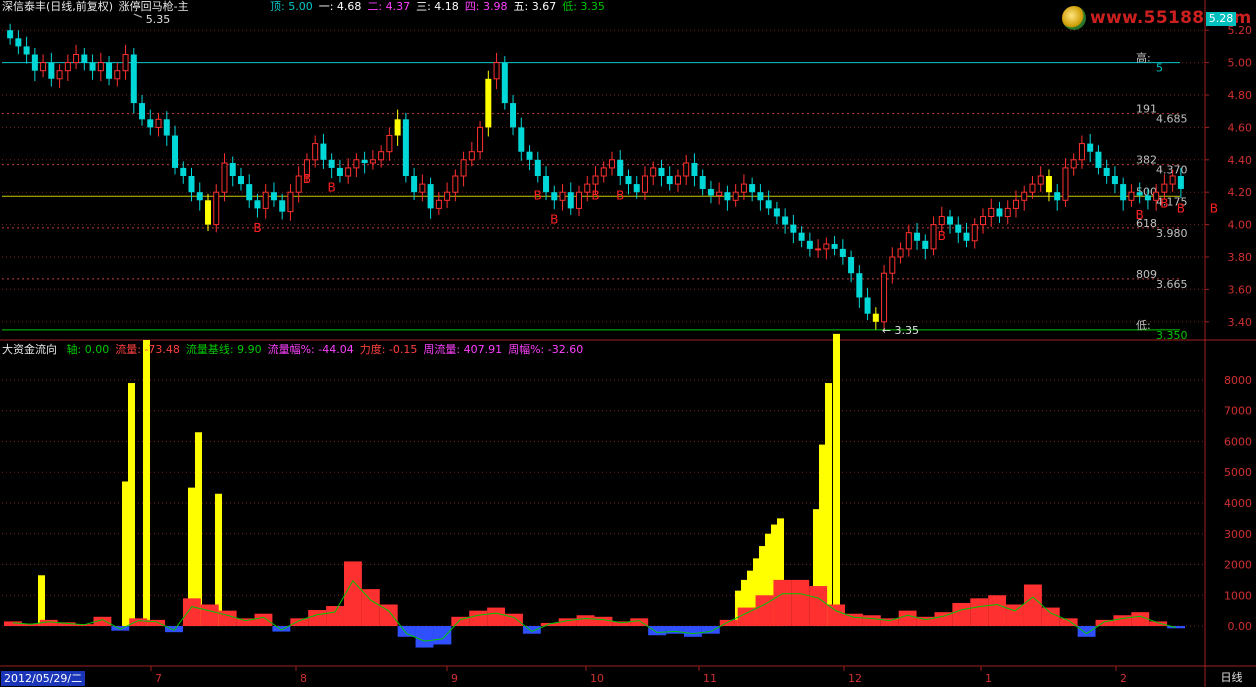 The image size is (1256, 687). What do you see at coordinates (154, 6) in the screenshot?
I see `indicator-name: 涨停回马枪-主` at bounding box center [154, 6].